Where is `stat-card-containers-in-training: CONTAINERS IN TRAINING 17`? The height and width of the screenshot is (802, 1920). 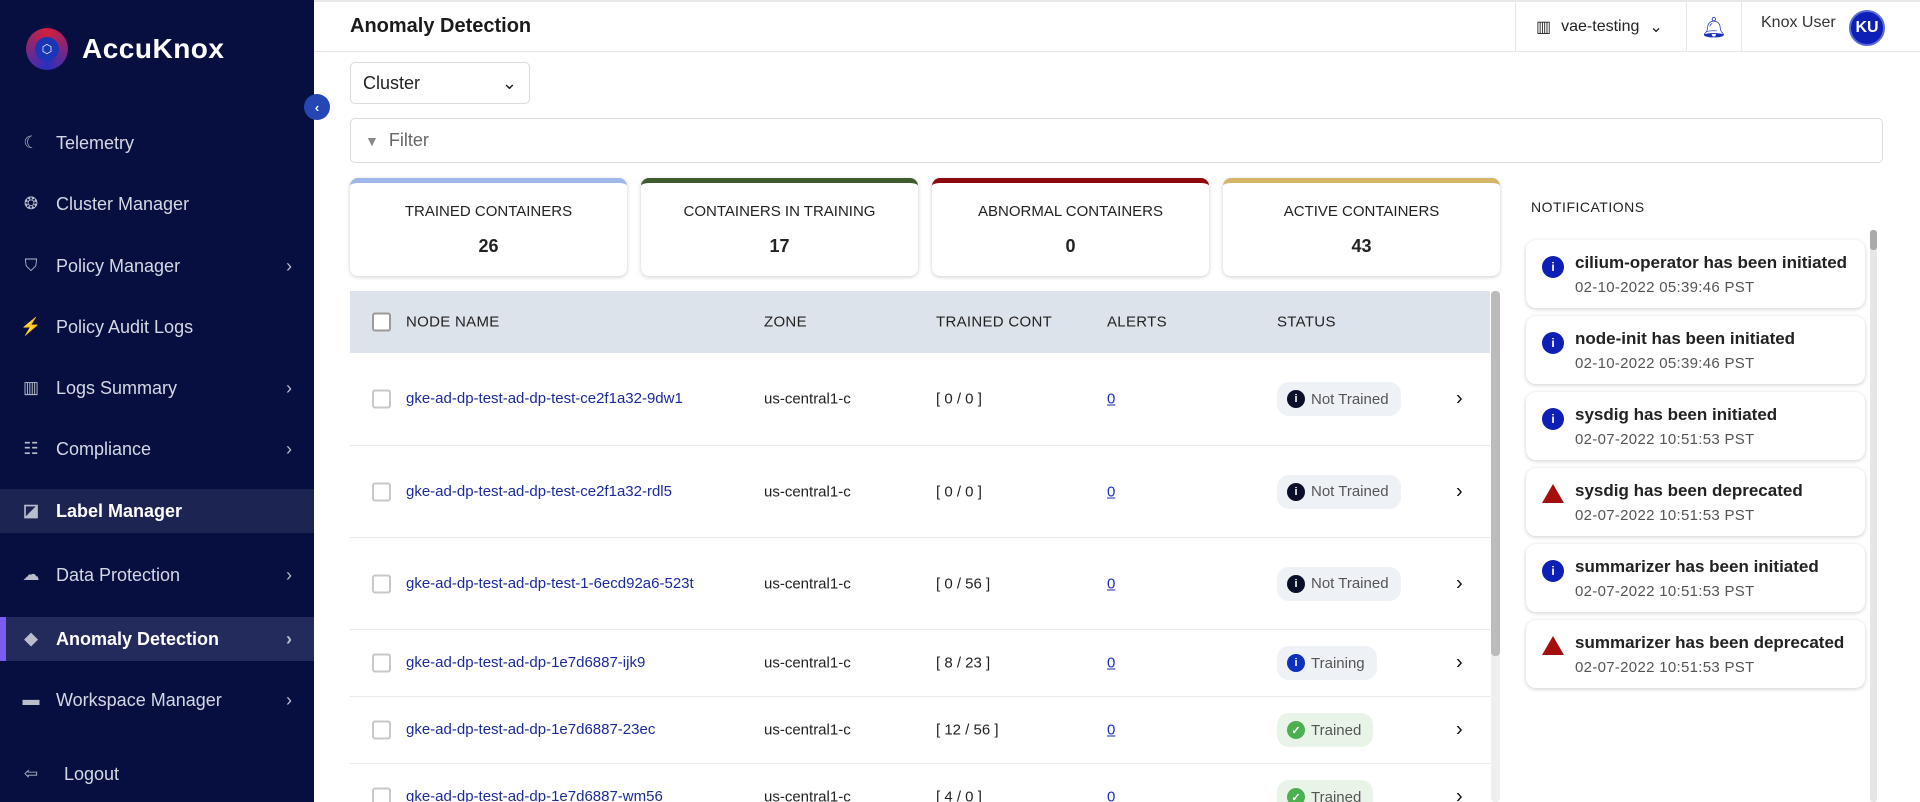
stat-card-containers-in-training: CONTAINERS IN TRAINING 17 is located at coordinates (779, 227).